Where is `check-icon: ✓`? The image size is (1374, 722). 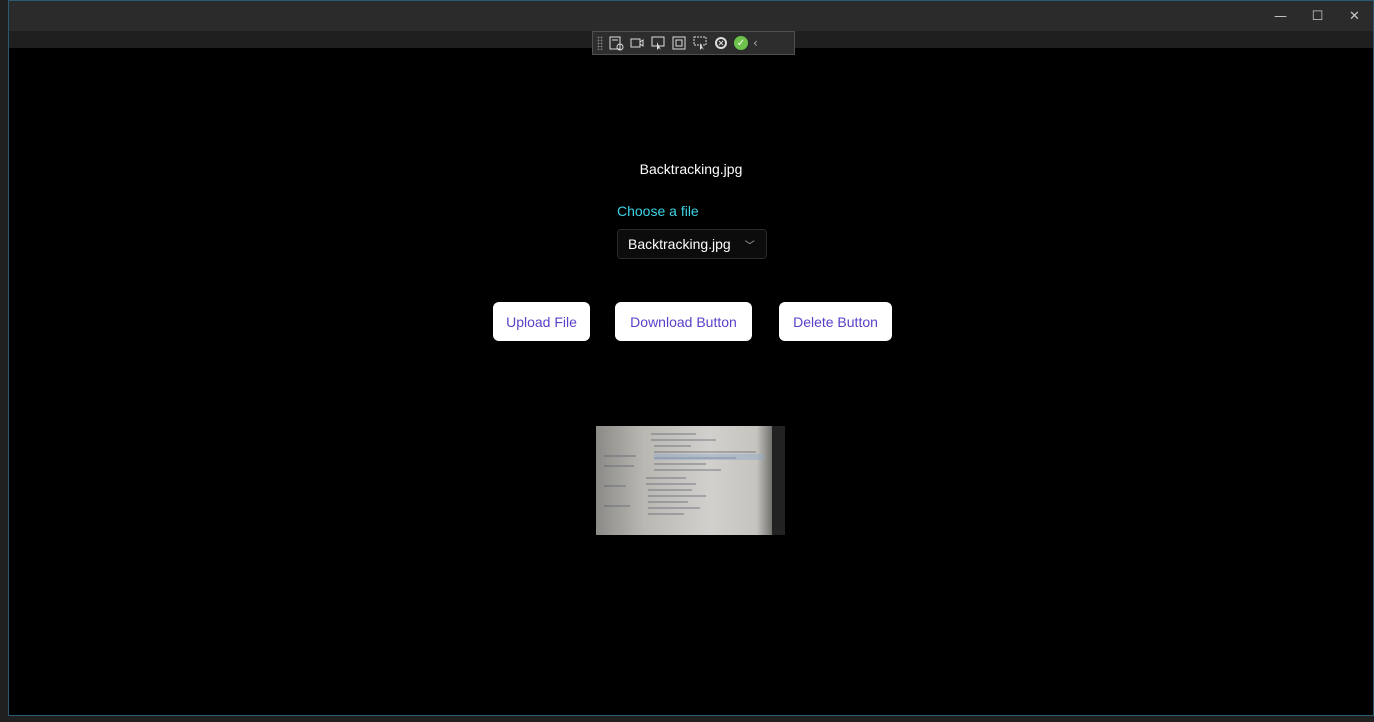
check-icon: ✓ is located at coordinates (741, 43).